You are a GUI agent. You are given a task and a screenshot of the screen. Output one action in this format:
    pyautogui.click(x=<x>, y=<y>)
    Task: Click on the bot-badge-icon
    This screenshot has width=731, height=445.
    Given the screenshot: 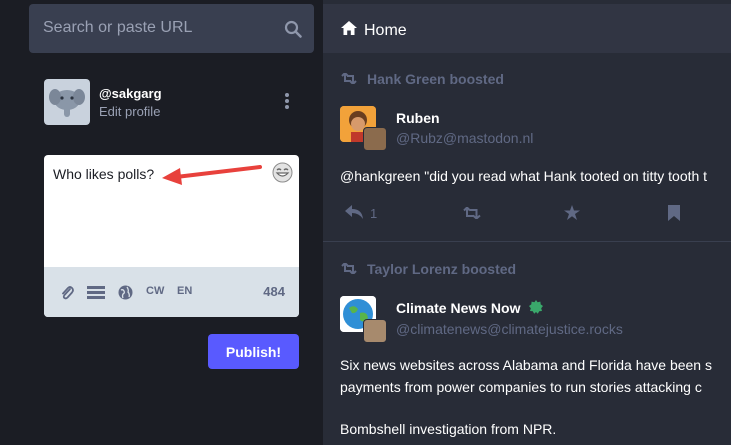 What is the action you would take?
    pyautogui.click(x=536, y=307)
    